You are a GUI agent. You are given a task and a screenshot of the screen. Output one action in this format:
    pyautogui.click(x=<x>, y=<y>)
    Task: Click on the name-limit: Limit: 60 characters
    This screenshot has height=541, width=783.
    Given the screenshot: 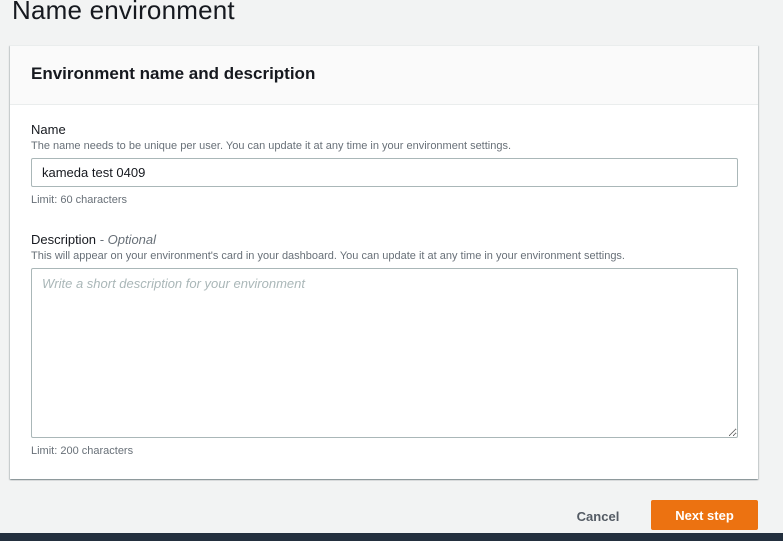 What is the action you would take?
    pyautogui.click(x=79, y=200)
    